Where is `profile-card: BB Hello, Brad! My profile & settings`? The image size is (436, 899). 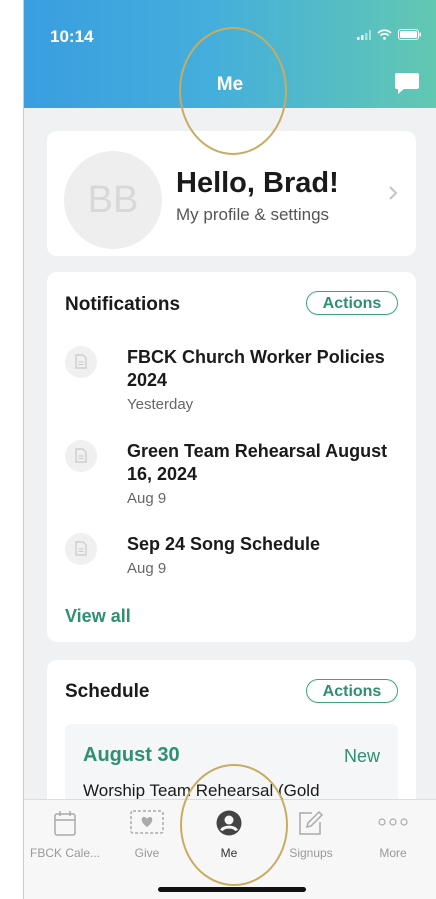
profile-card: BB Hello, Brad! My profile & settings is located at coordinates (231, 193).